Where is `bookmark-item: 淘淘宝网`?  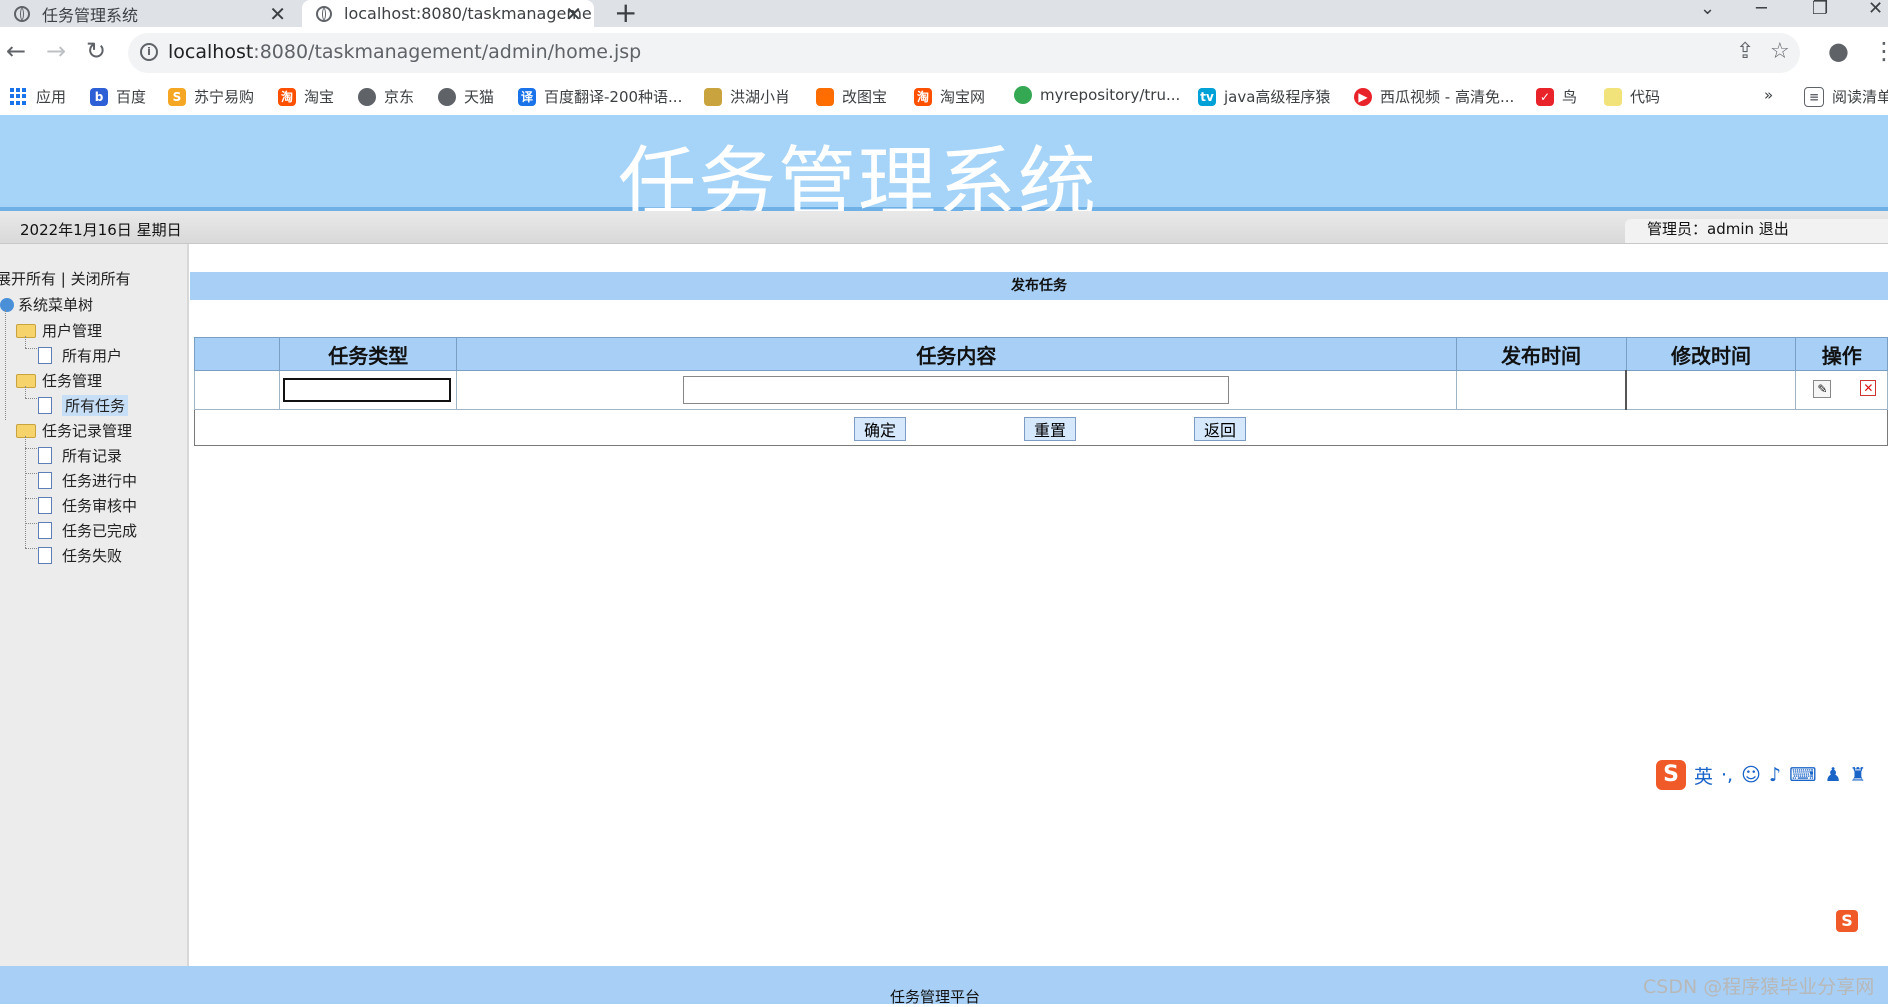 bookmark-item: 淘淘宝网 is located at coordinates (949, 96).